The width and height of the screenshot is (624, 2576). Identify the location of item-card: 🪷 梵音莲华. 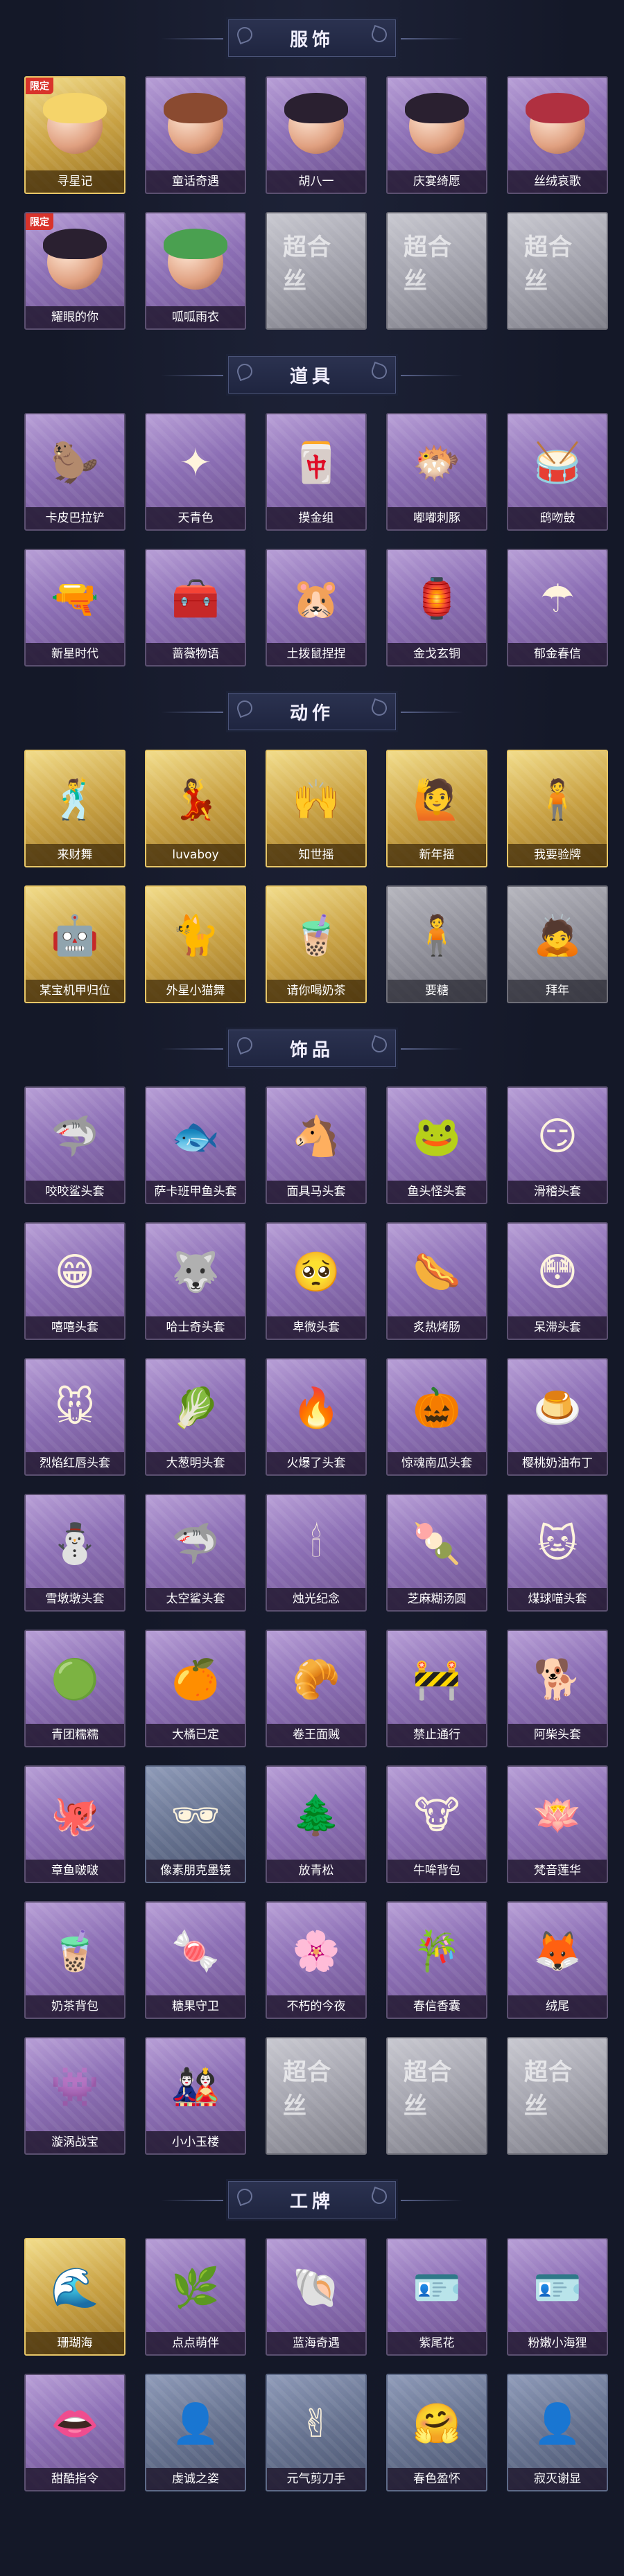
(557, 1824).